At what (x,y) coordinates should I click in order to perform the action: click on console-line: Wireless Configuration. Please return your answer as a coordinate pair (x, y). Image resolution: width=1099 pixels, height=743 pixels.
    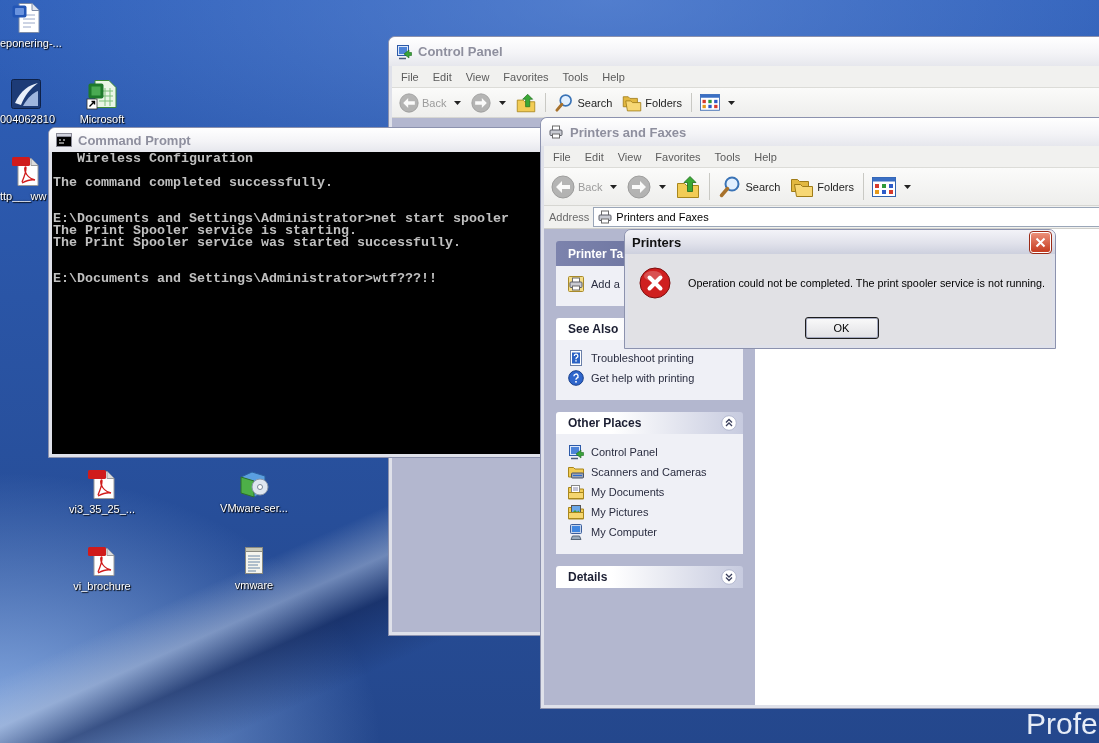
    Looking at the image, I should click on (164, 159).